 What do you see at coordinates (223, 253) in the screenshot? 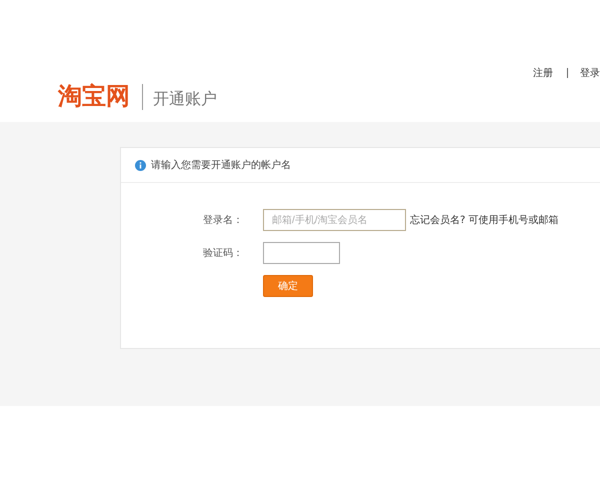
I see `field-label: 验证码：` at bounding box center [223, 253].